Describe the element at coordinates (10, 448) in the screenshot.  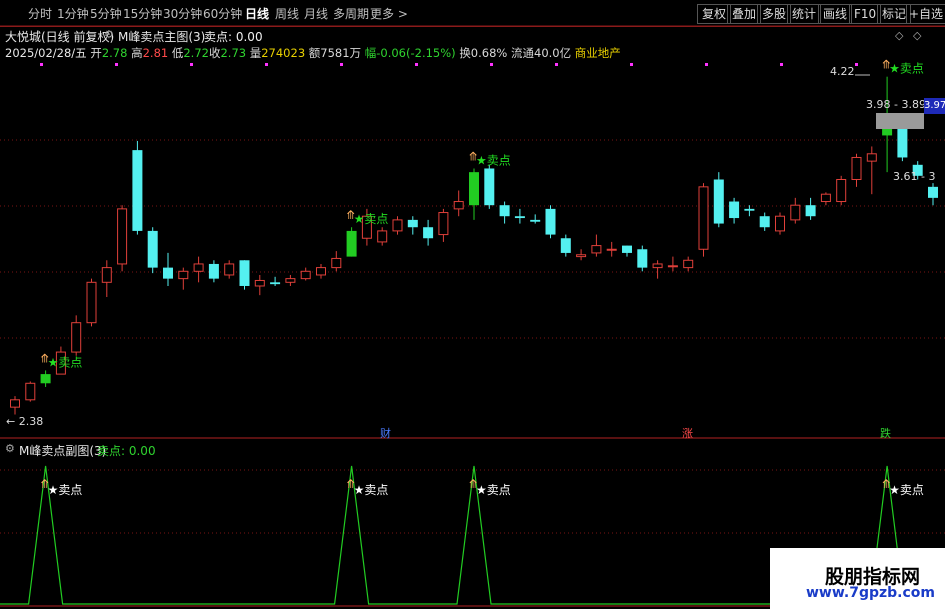
I see `sub-gear-icon: ⚙` at that location.